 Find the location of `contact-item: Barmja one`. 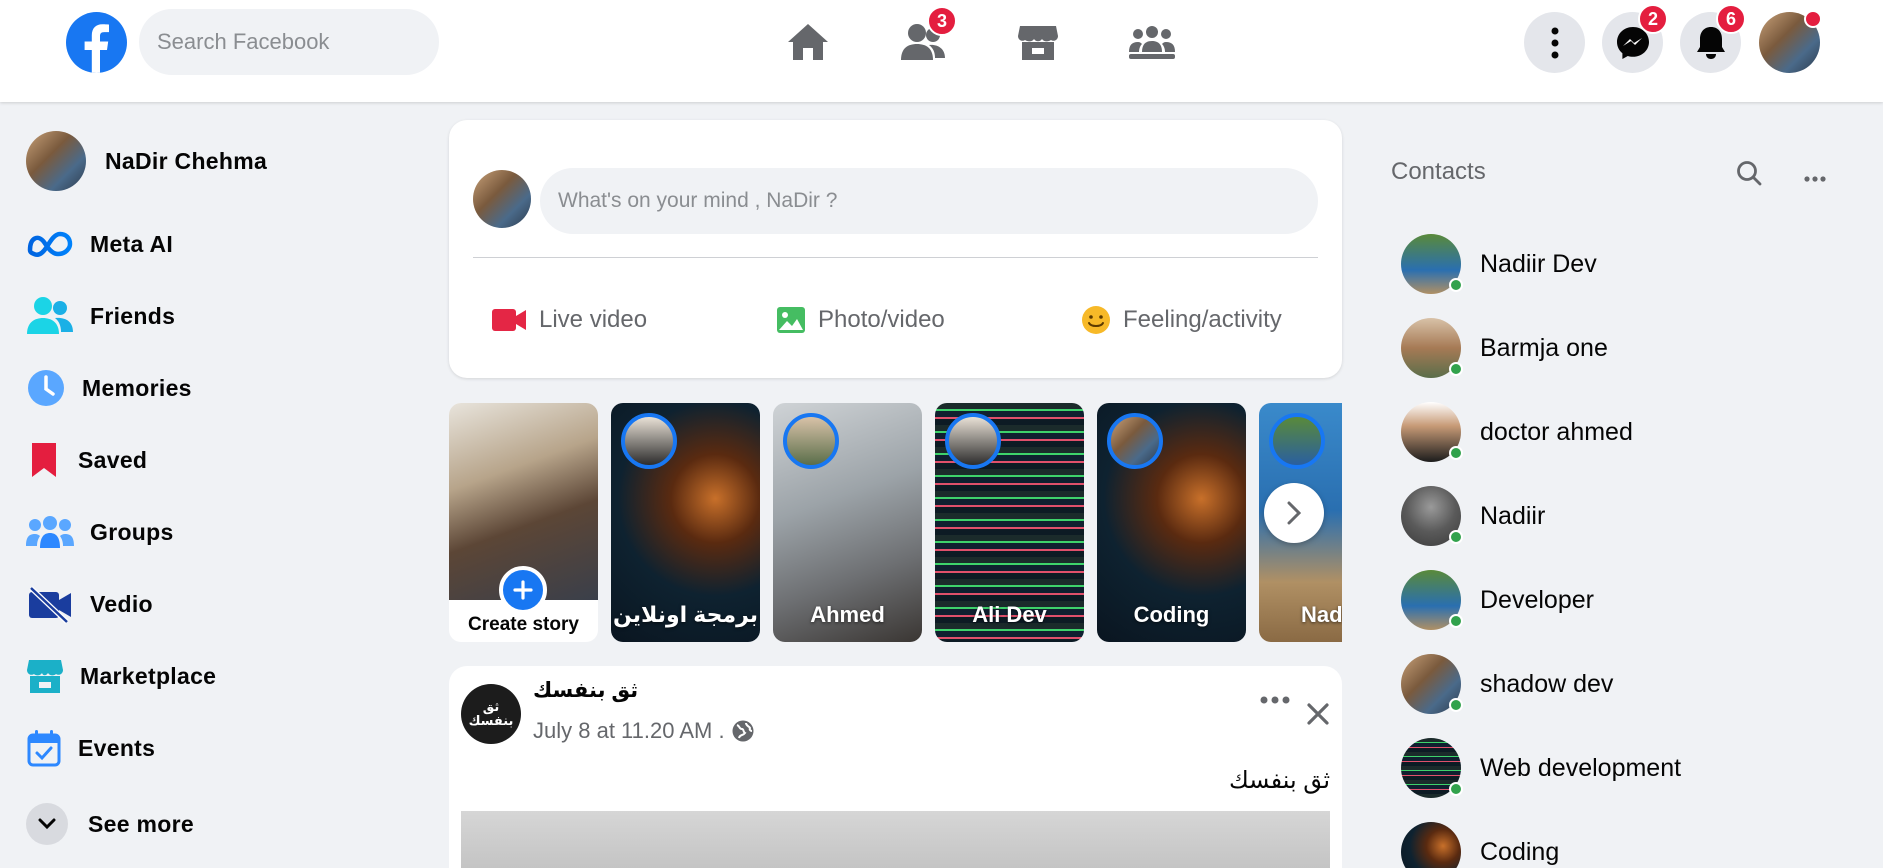

contact-item: Barmja one is located at coordinates (1504, 348).